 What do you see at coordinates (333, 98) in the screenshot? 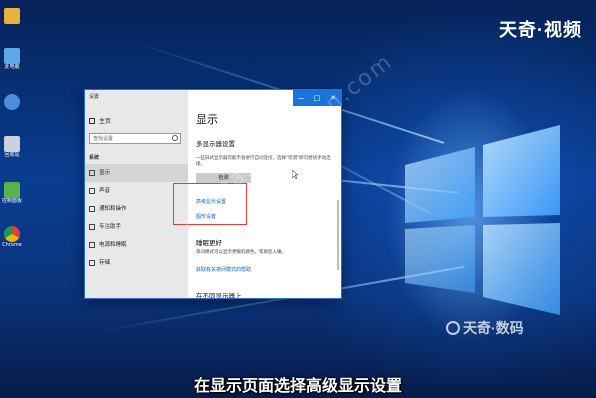
I see `close-button: ✕` at bounding box center [333, 98].